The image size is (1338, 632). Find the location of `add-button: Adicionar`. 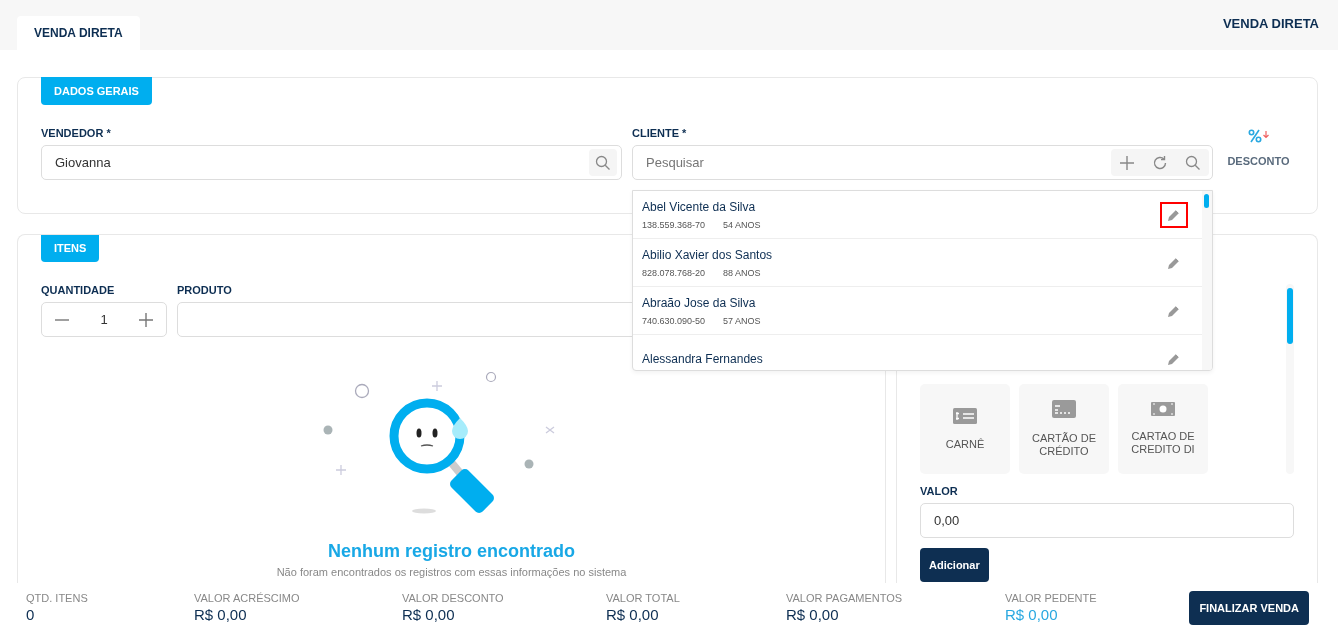

add-button: Adicionar is located at coordinates (954, 565).